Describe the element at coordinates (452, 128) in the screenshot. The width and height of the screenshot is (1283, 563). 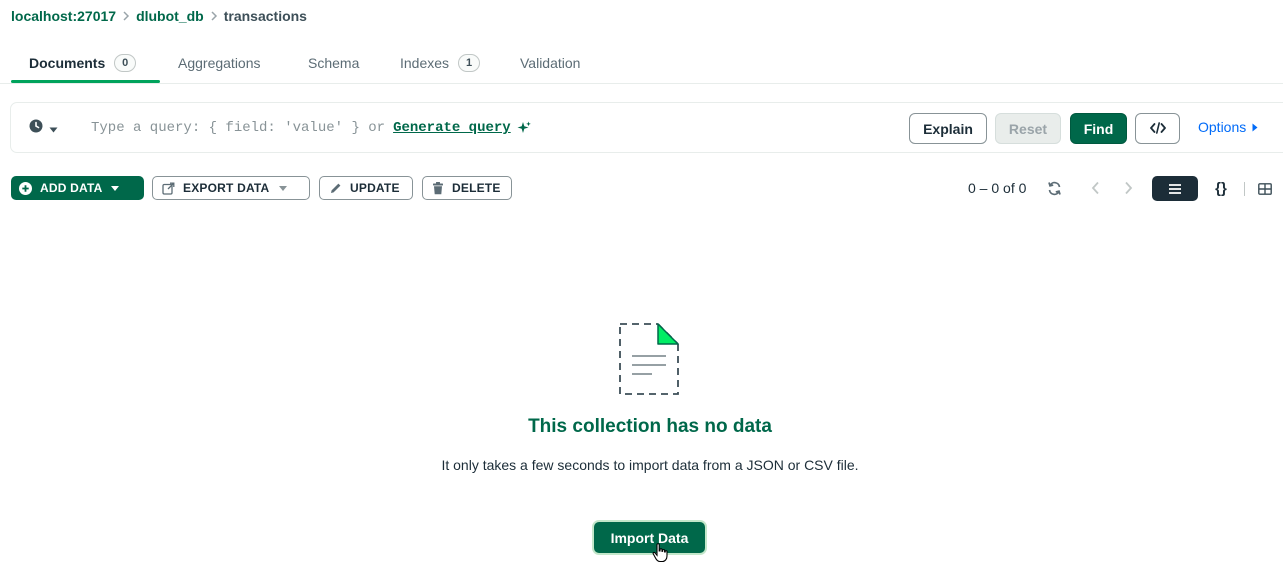
I see `generate-query-link: Generate query` at that location.